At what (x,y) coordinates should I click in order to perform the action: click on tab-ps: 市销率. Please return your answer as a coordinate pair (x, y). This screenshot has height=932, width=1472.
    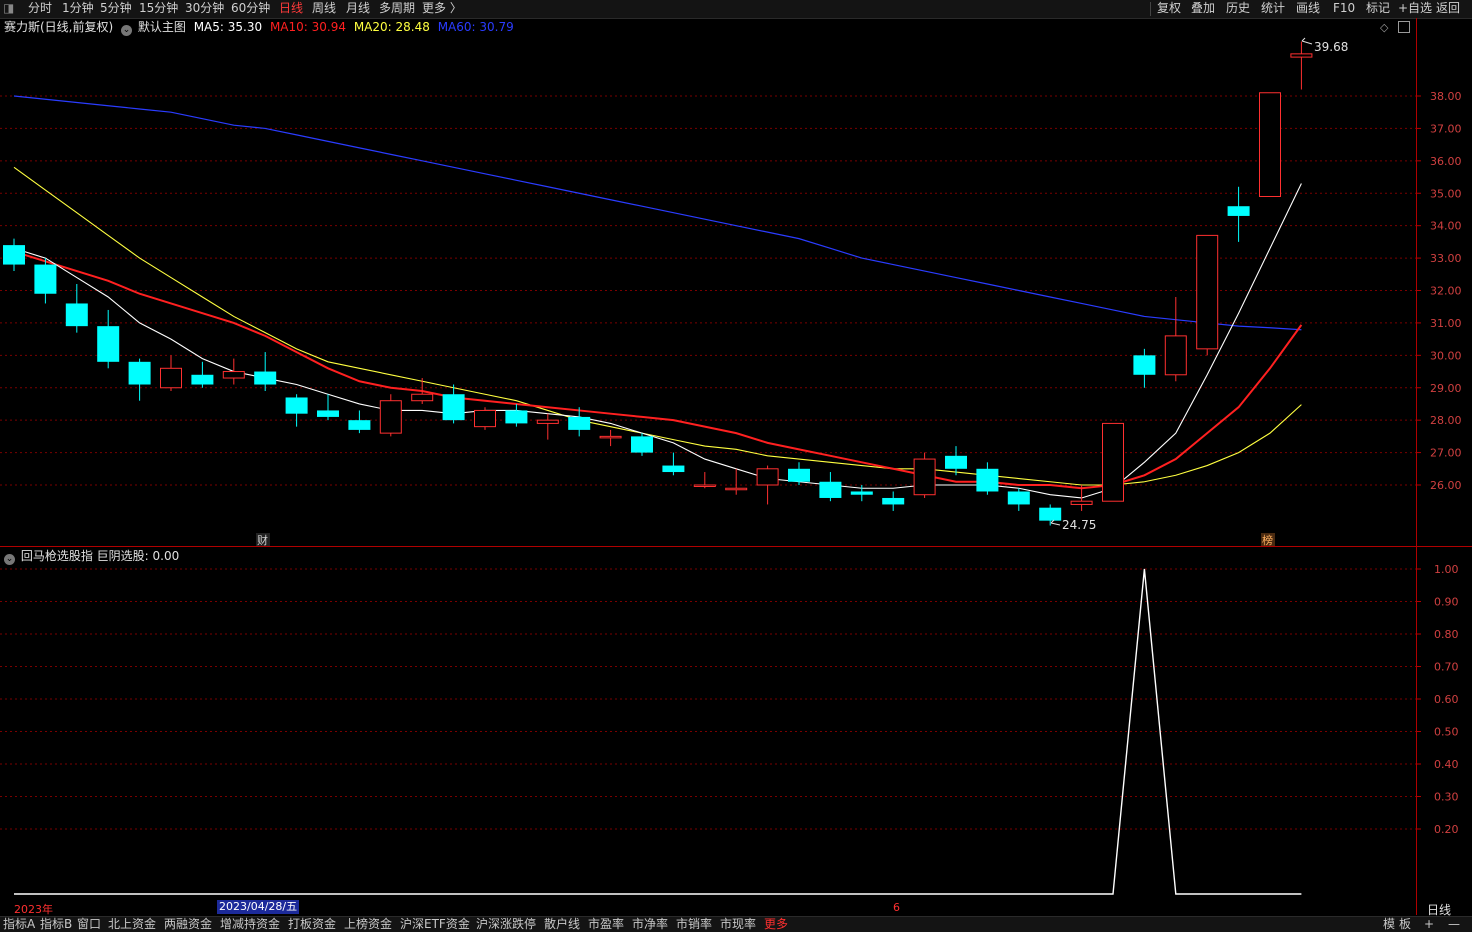
    Looking at the image, I should click on (694, 924).